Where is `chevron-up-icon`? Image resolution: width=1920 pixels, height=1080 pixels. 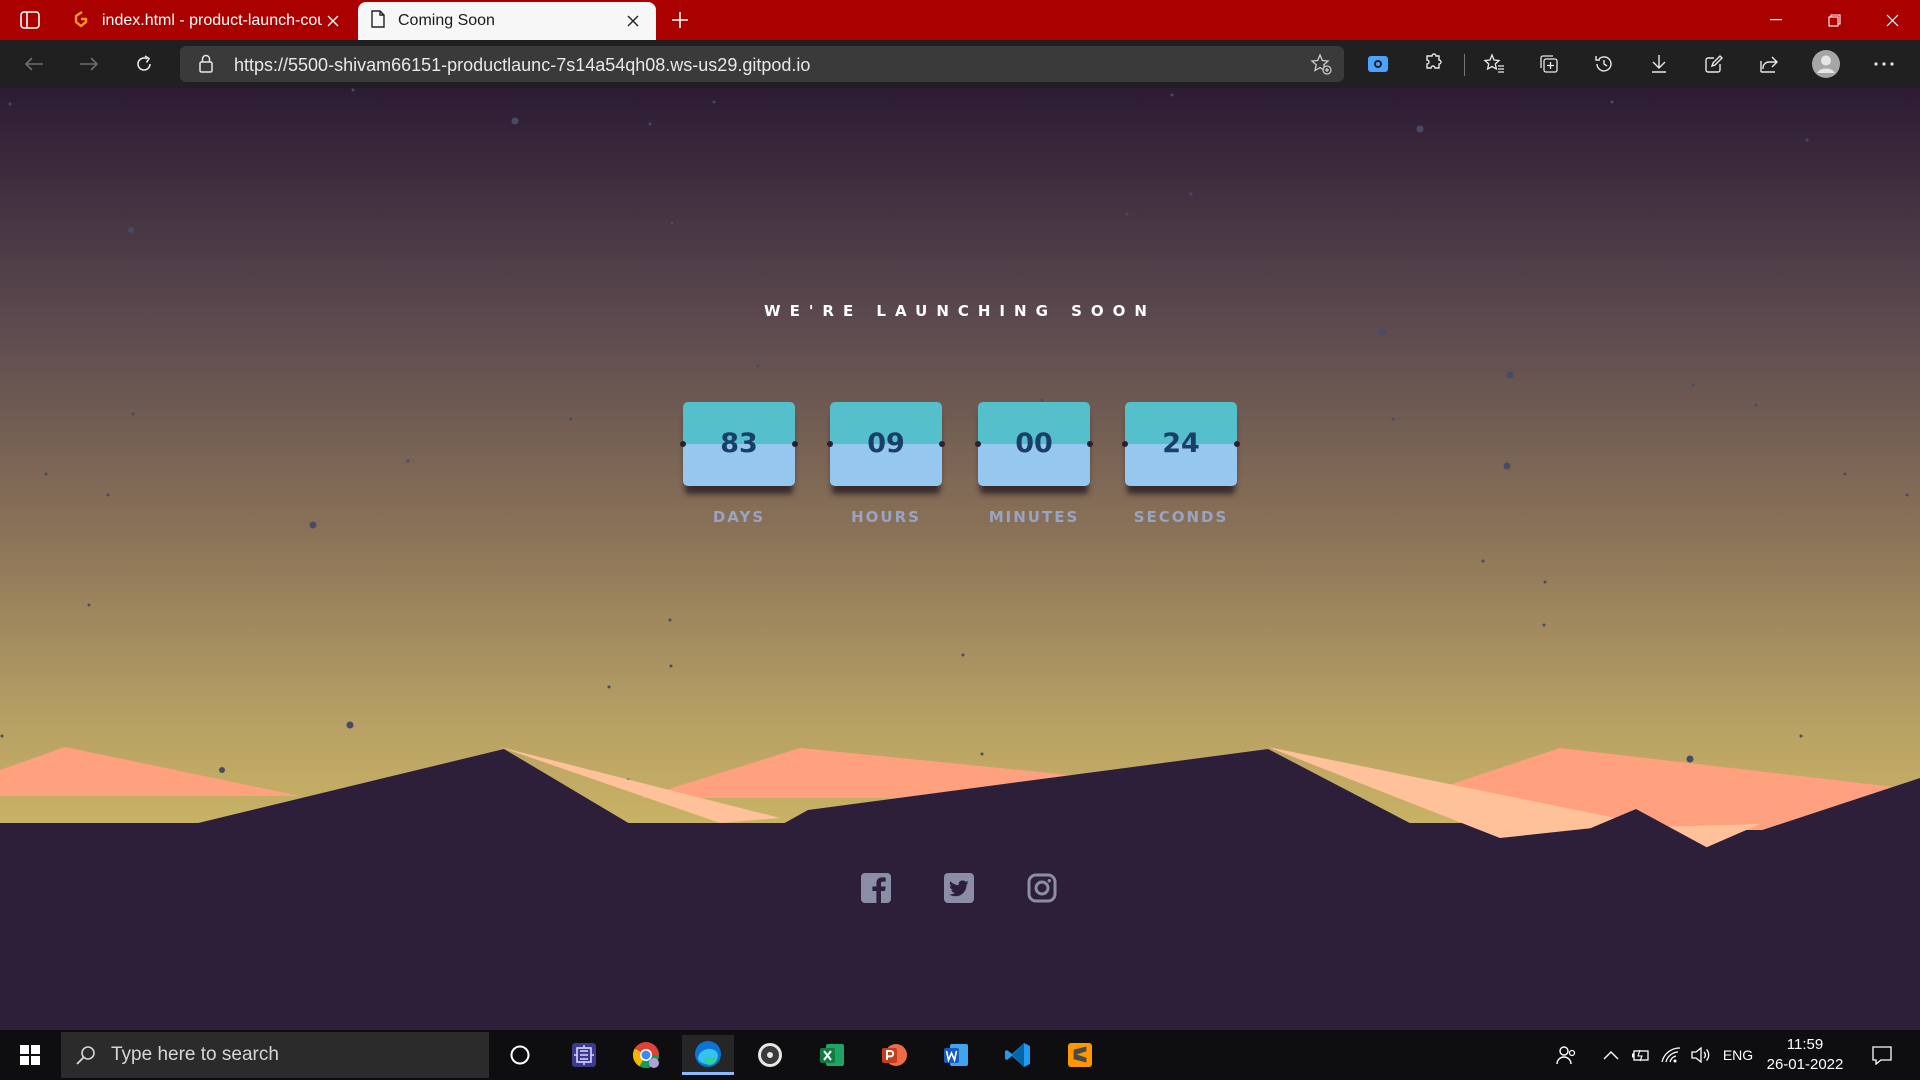 chevron-up-icon is located at coordinates (1611, 1055).